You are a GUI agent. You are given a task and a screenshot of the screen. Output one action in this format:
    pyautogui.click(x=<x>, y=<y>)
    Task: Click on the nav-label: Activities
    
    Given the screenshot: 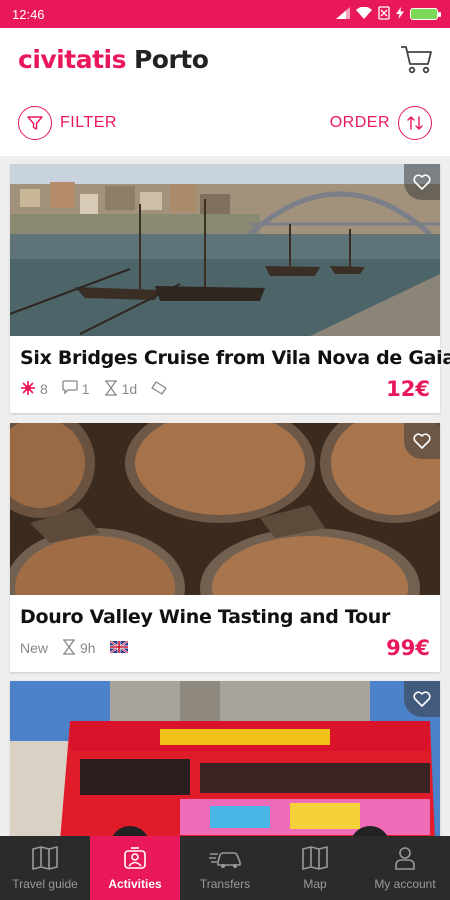 What is the action you would take?
    pyautogui.click(x=135, y=883)
    